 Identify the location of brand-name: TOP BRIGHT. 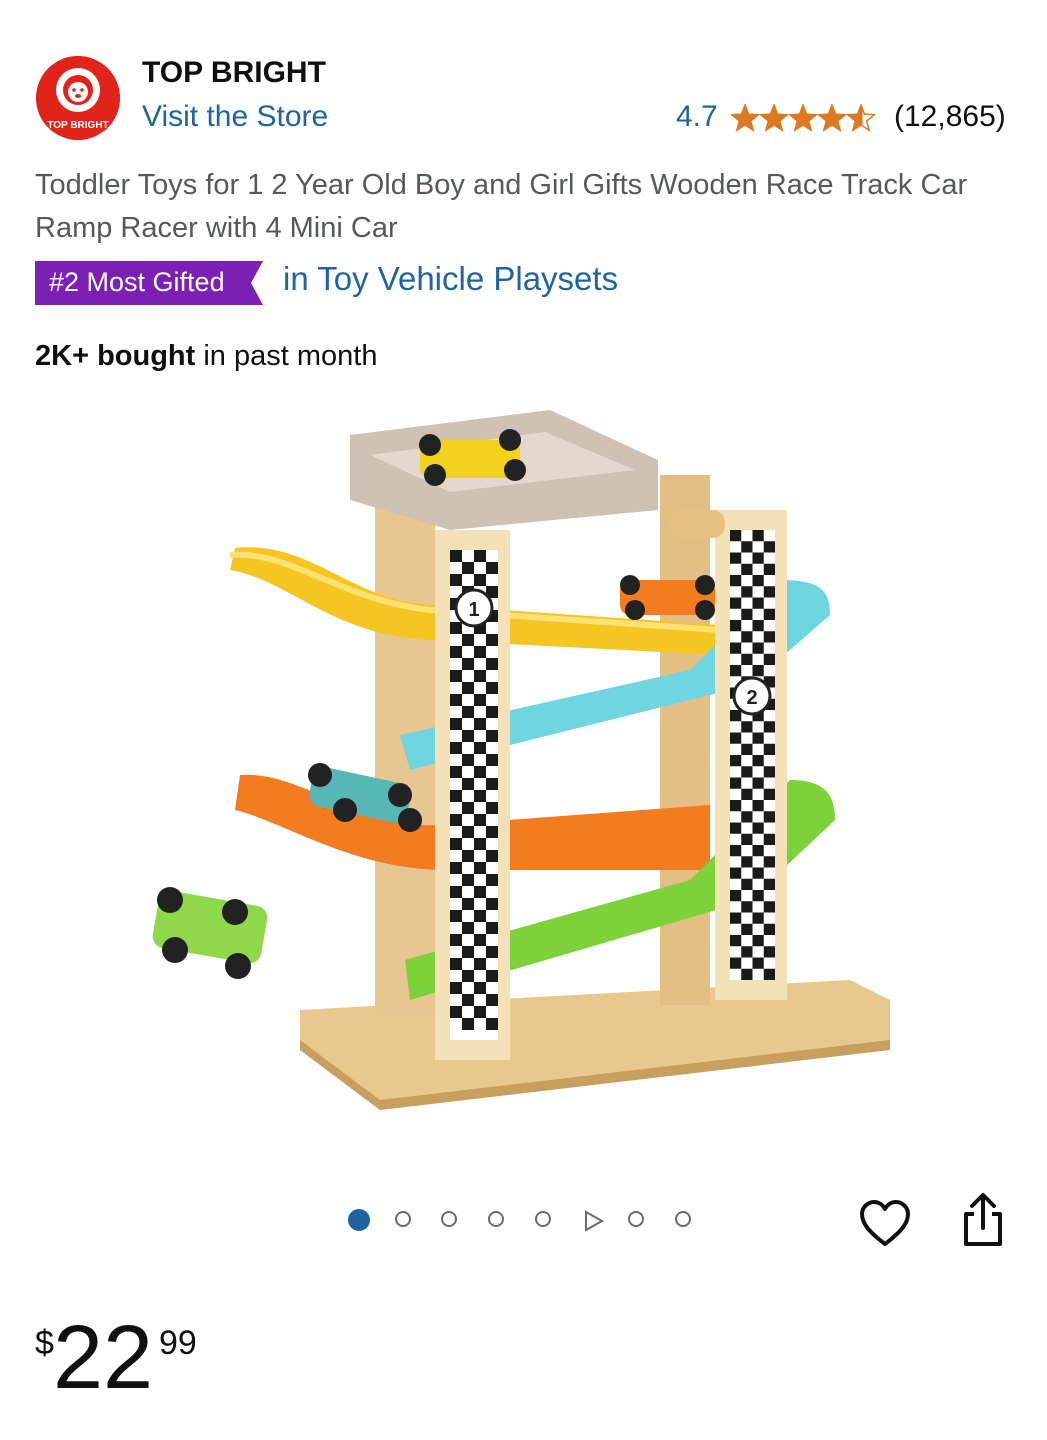
(234, 72).